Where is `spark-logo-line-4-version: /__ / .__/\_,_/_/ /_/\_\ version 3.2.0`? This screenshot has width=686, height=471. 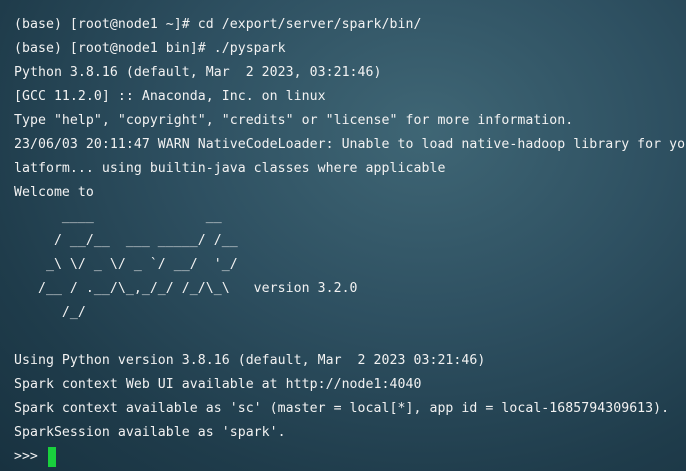
spark-logo-line-4-version: /__ / .__/\_,_/_/ /_/\_\ version 3.2.0 is located at coordinates (186, 288).